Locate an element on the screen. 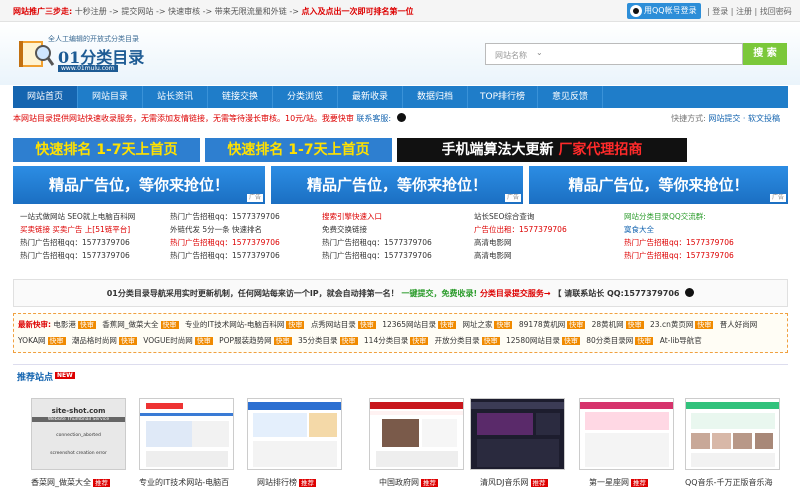 This screenshot has height=500, width=800. list-item: 专业的IT技术网站-电脑百科网 快审 is located at coordinates (245, 324).